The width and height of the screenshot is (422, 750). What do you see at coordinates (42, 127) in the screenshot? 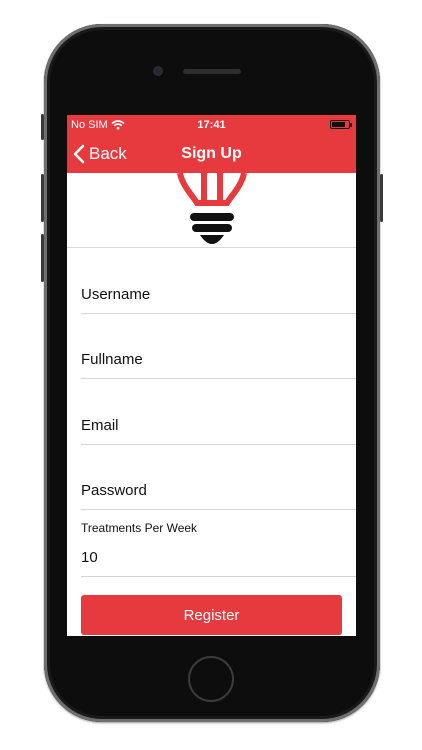
I see `mute-switch` at bounding box center [42, 127].